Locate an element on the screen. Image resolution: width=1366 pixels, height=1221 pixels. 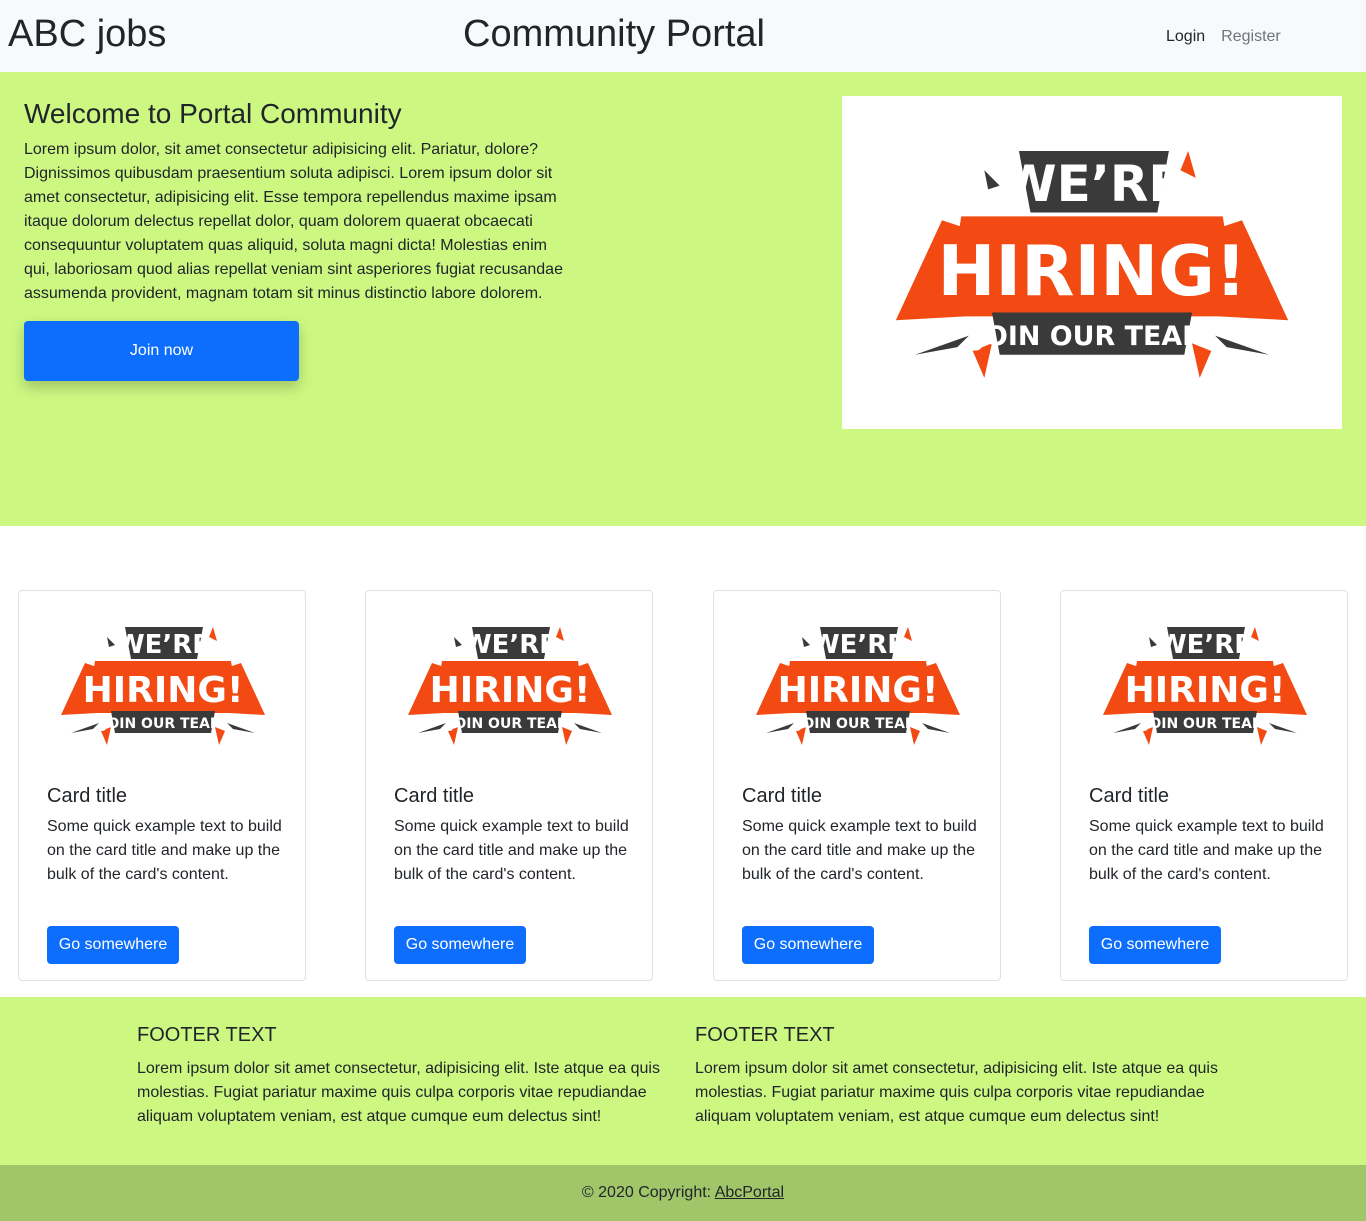
hiring-banner-image: WE’RE HIRING! JOIN OUR TEAM is located at coordinates (1092, 262).